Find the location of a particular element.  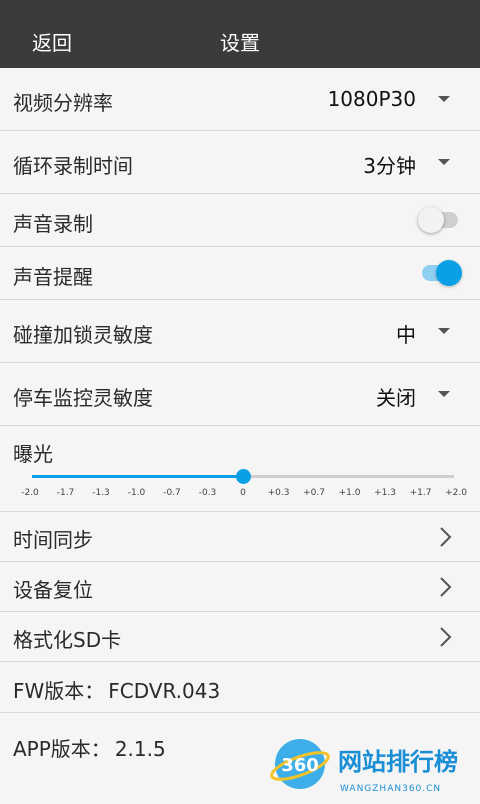

setting-collision-sensitivity: 碰撞加锁灵敏度 中 is located at coordinates (240, 331).